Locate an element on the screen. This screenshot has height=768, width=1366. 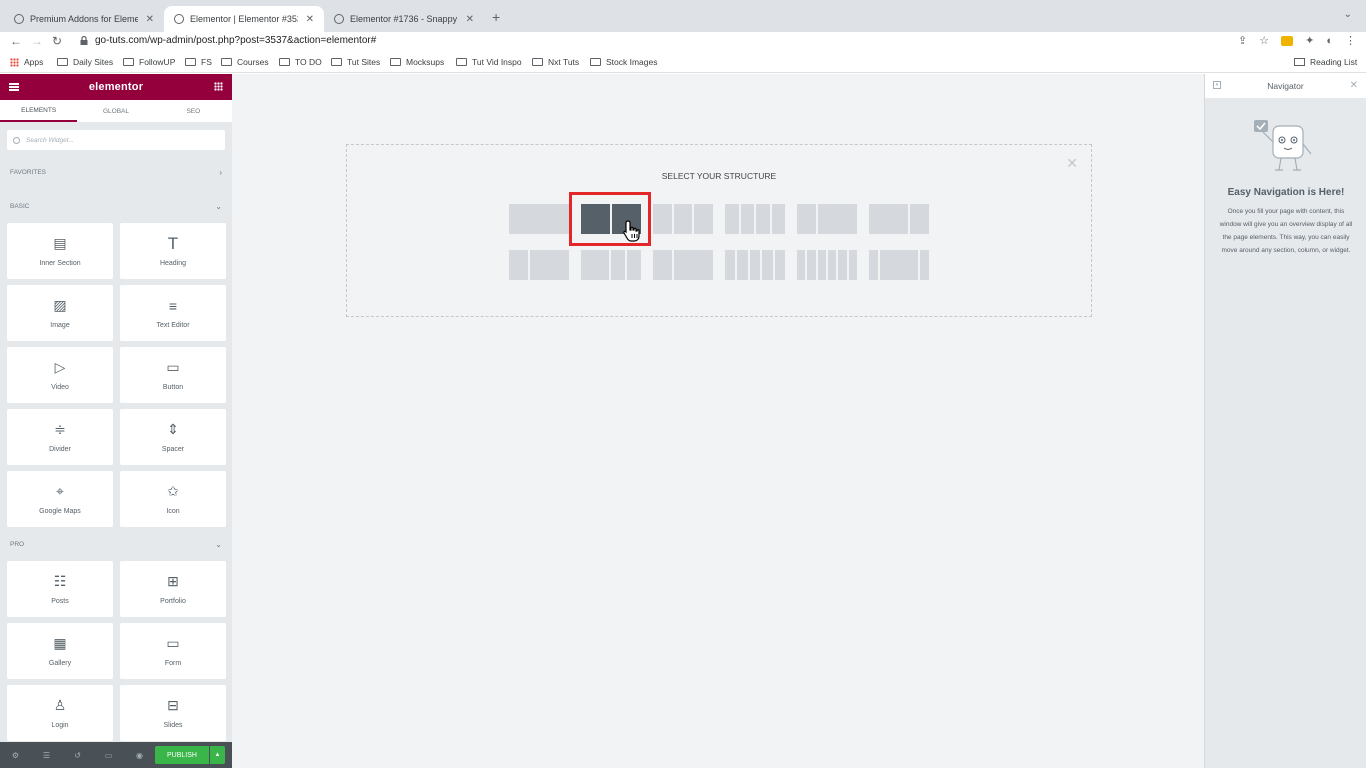
browser-tab: Elementor #1736 - Snappy Spo ✕ is located at coordinates (404, 19).